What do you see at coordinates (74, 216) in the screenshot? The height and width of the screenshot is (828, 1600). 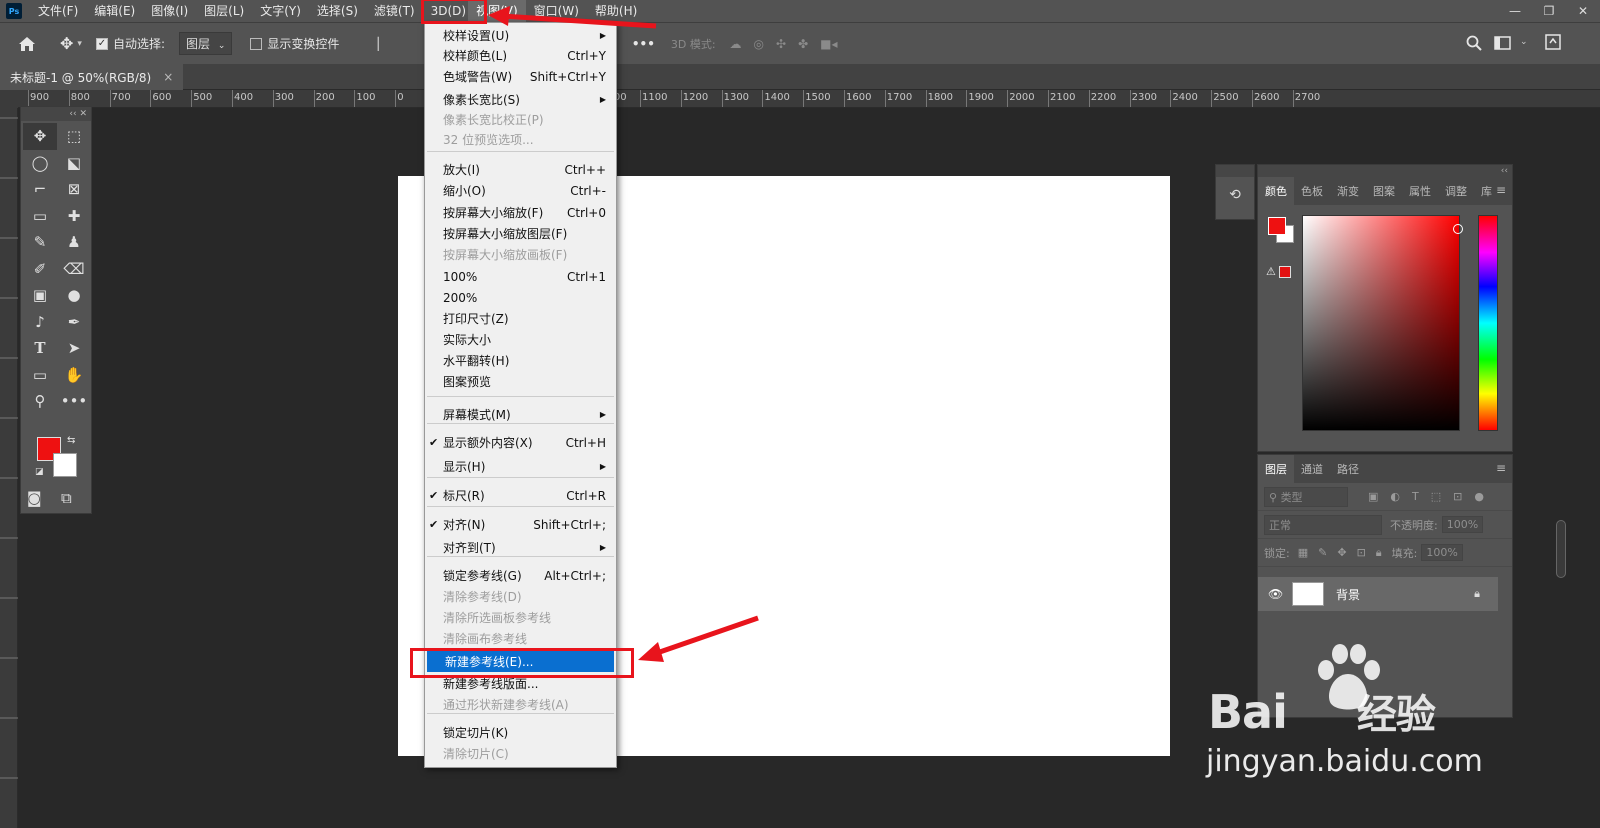 I see `healing-brush-icon: ✚` at bounding box center [74, 216].